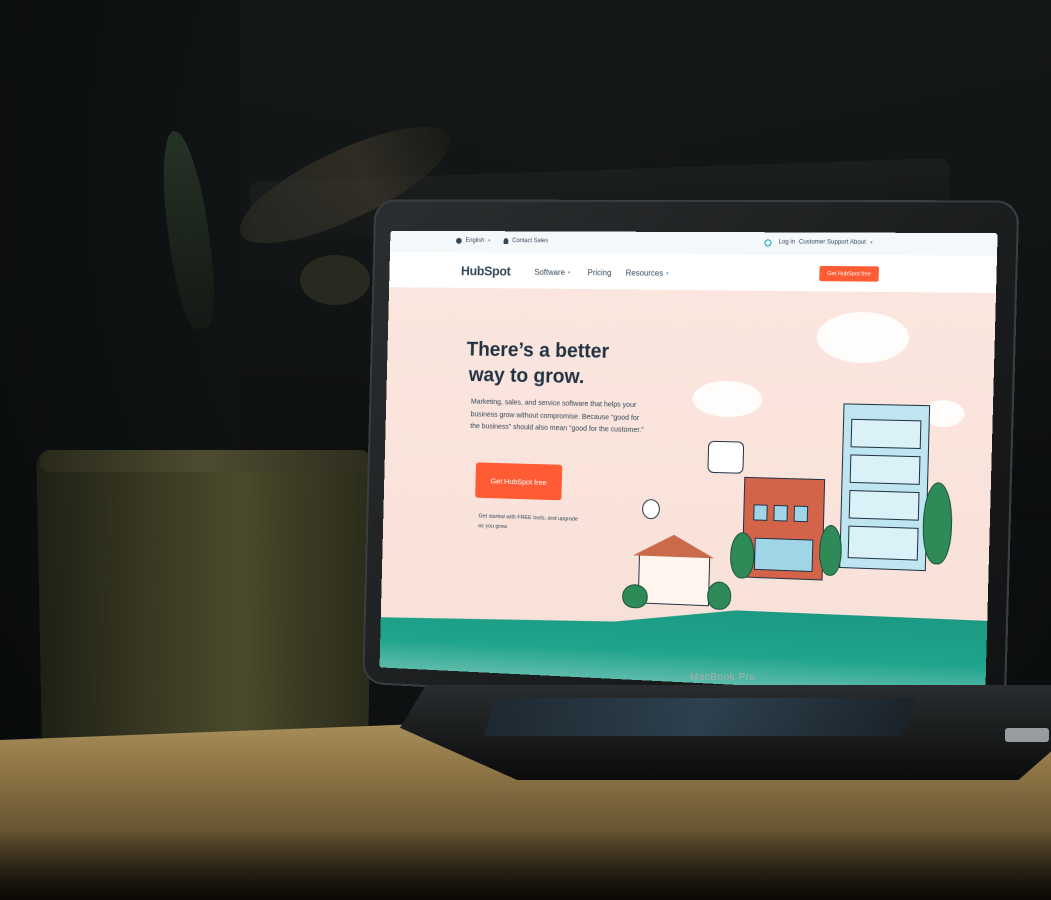 The image size is (1051, 900). What do you see at coordinates (726, 457) in the screenshot?
I see `chat-bubble-illustration` at bounding box center [726, 457].